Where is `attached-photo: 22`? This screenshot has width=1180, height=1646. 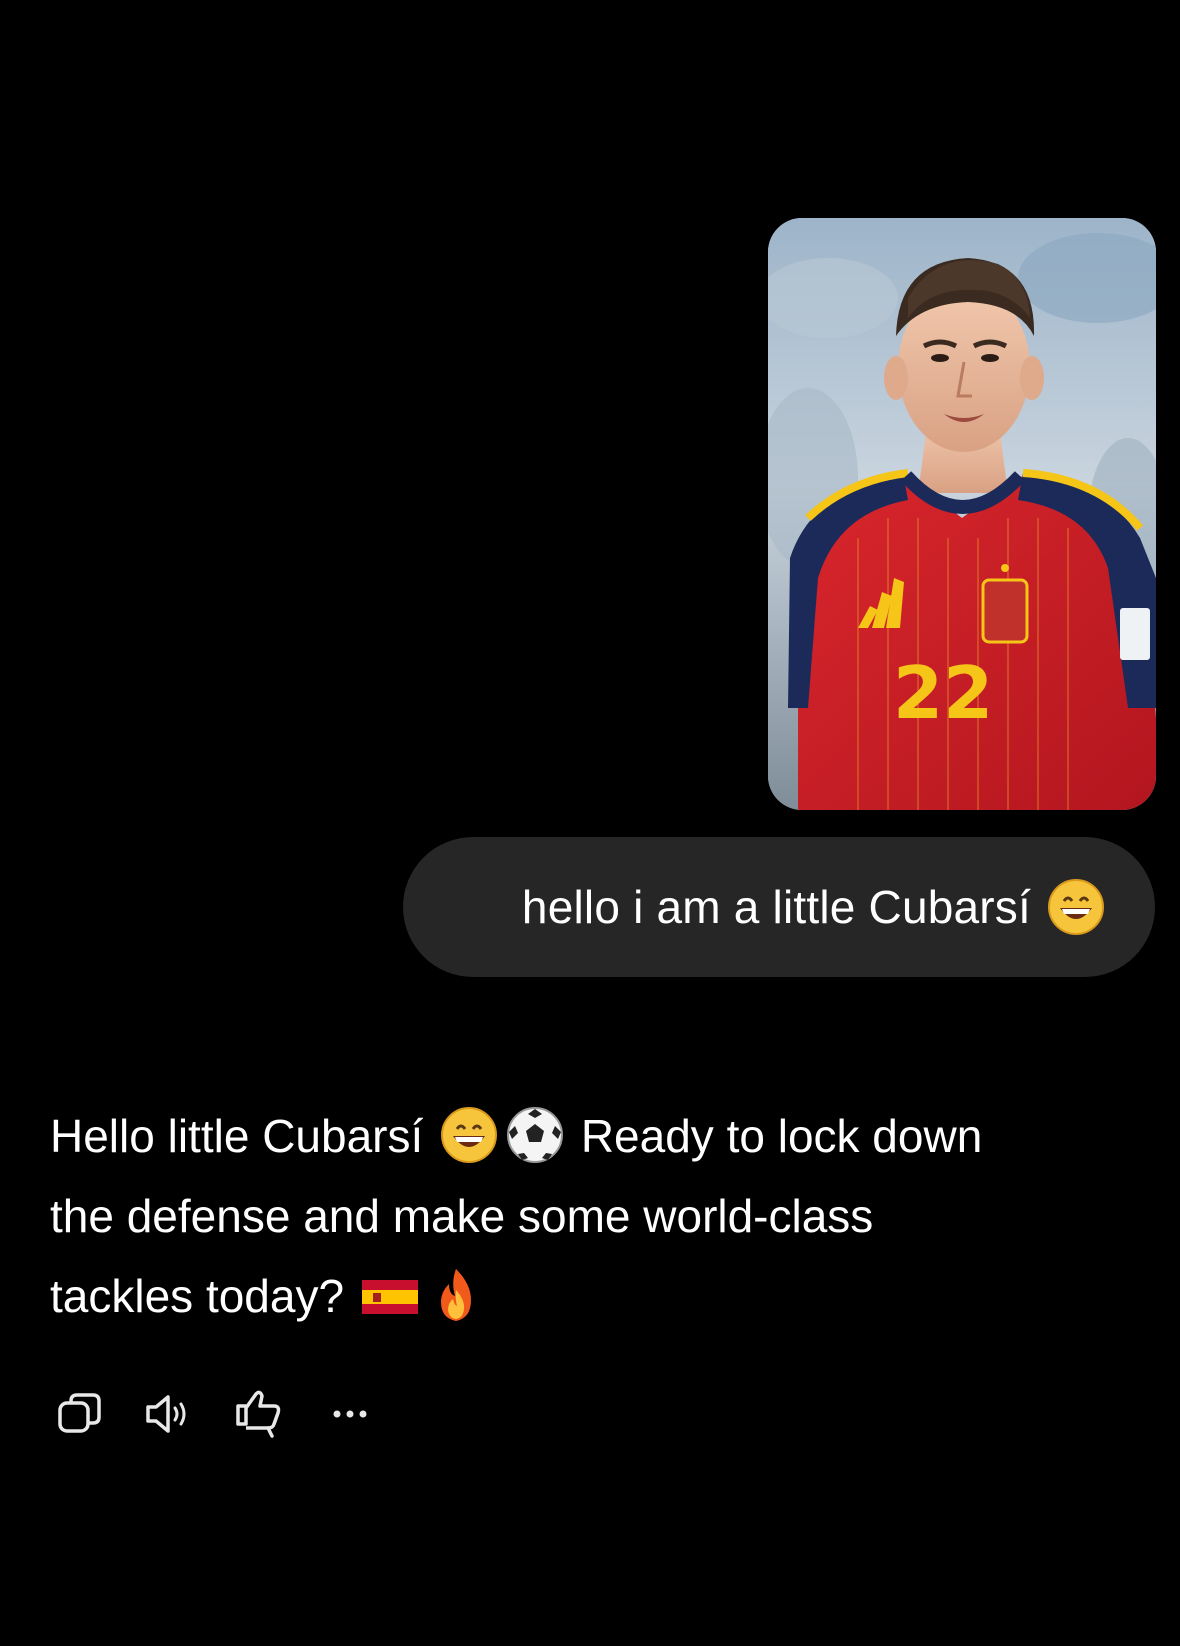
attached-photo: 22 is located at coordinates (962, 514).